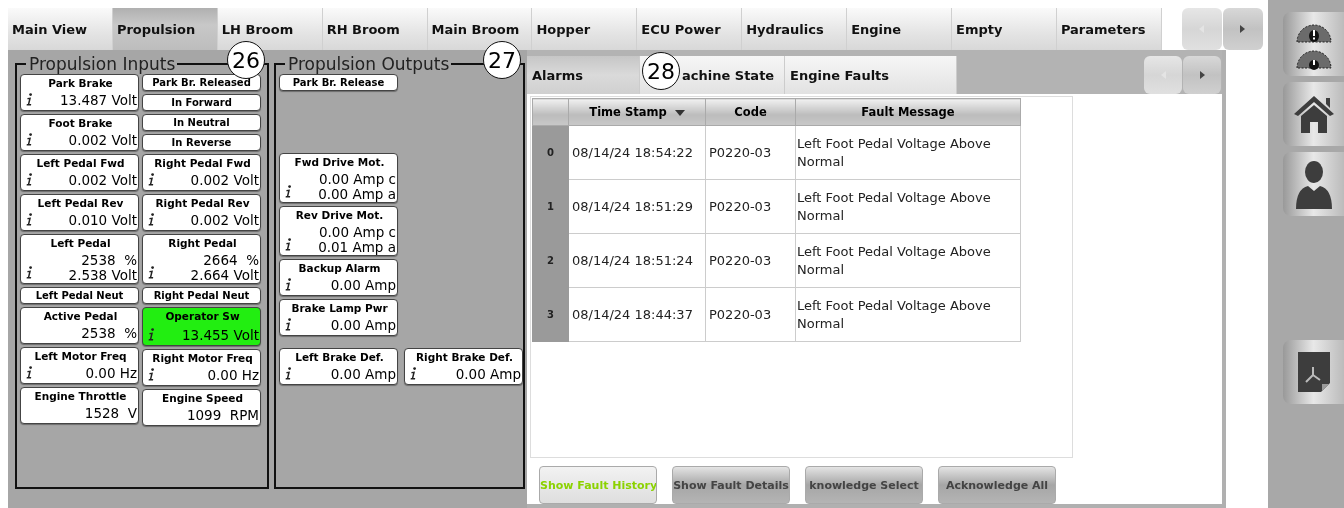  Describe the element at coordinates (80, 123) in the screenshot. I see `readout-label: Foot Brake` at that location.